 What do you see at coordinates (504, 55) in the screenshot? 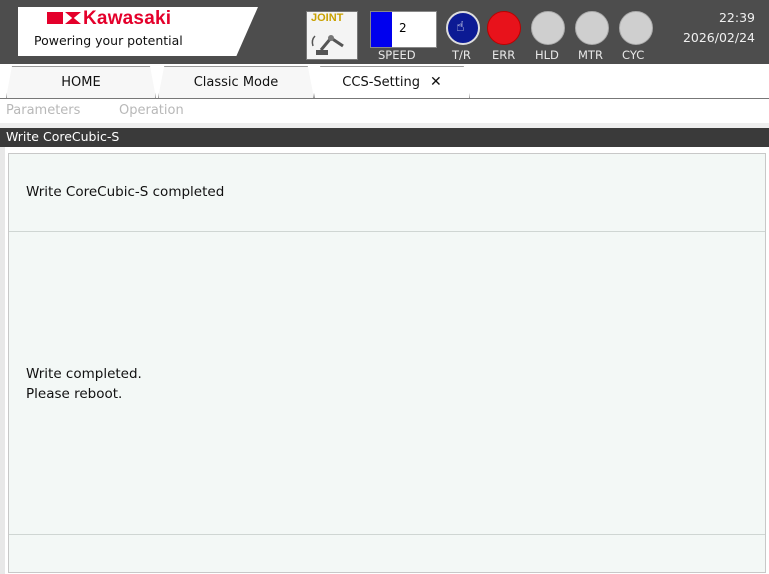
I see `err-label: ERR` at bounding box center [504, 55].